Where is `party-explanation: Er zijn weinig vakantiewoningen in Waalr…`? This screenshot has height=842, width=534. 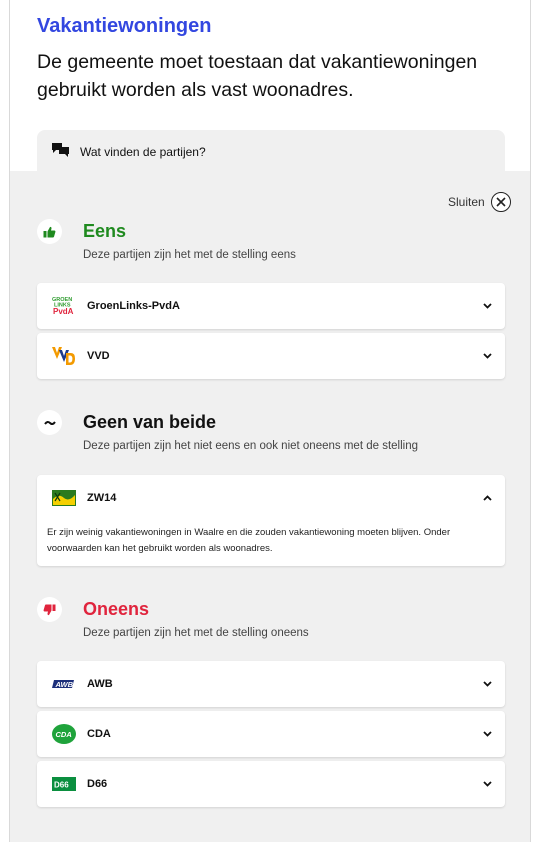
party-explanation: Er zijn weinig vakantiewoningen in Waalr… is located at coordinates (249, 540).